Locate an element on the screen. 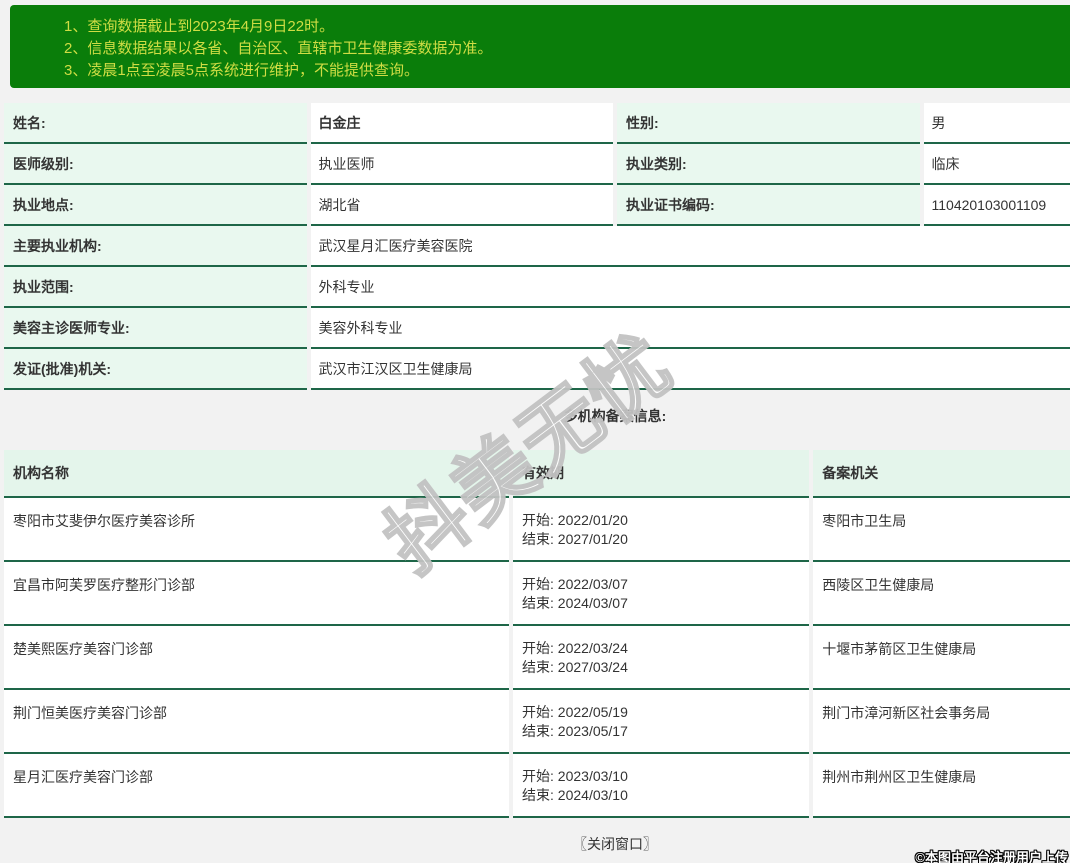  multi-institution-section-title: 多机构备案信息: is located at coordinates (615, 416).